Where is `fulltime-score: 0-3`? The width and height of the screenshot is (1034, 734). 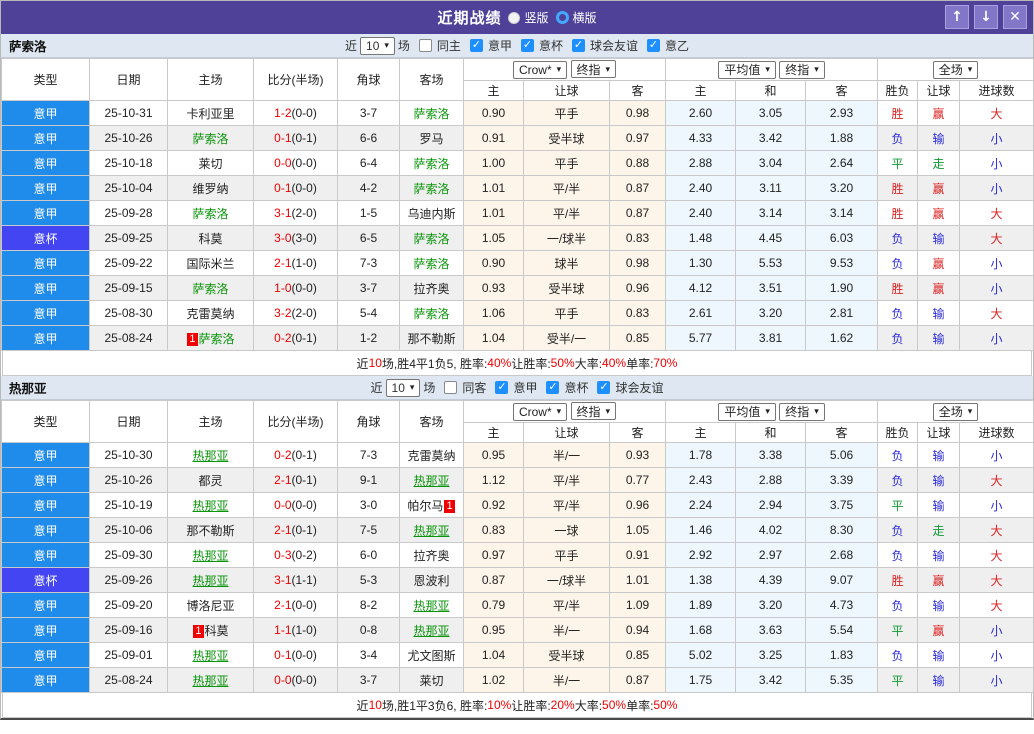 fulltime-score: 0-3 is located at coordinates (283, 555).